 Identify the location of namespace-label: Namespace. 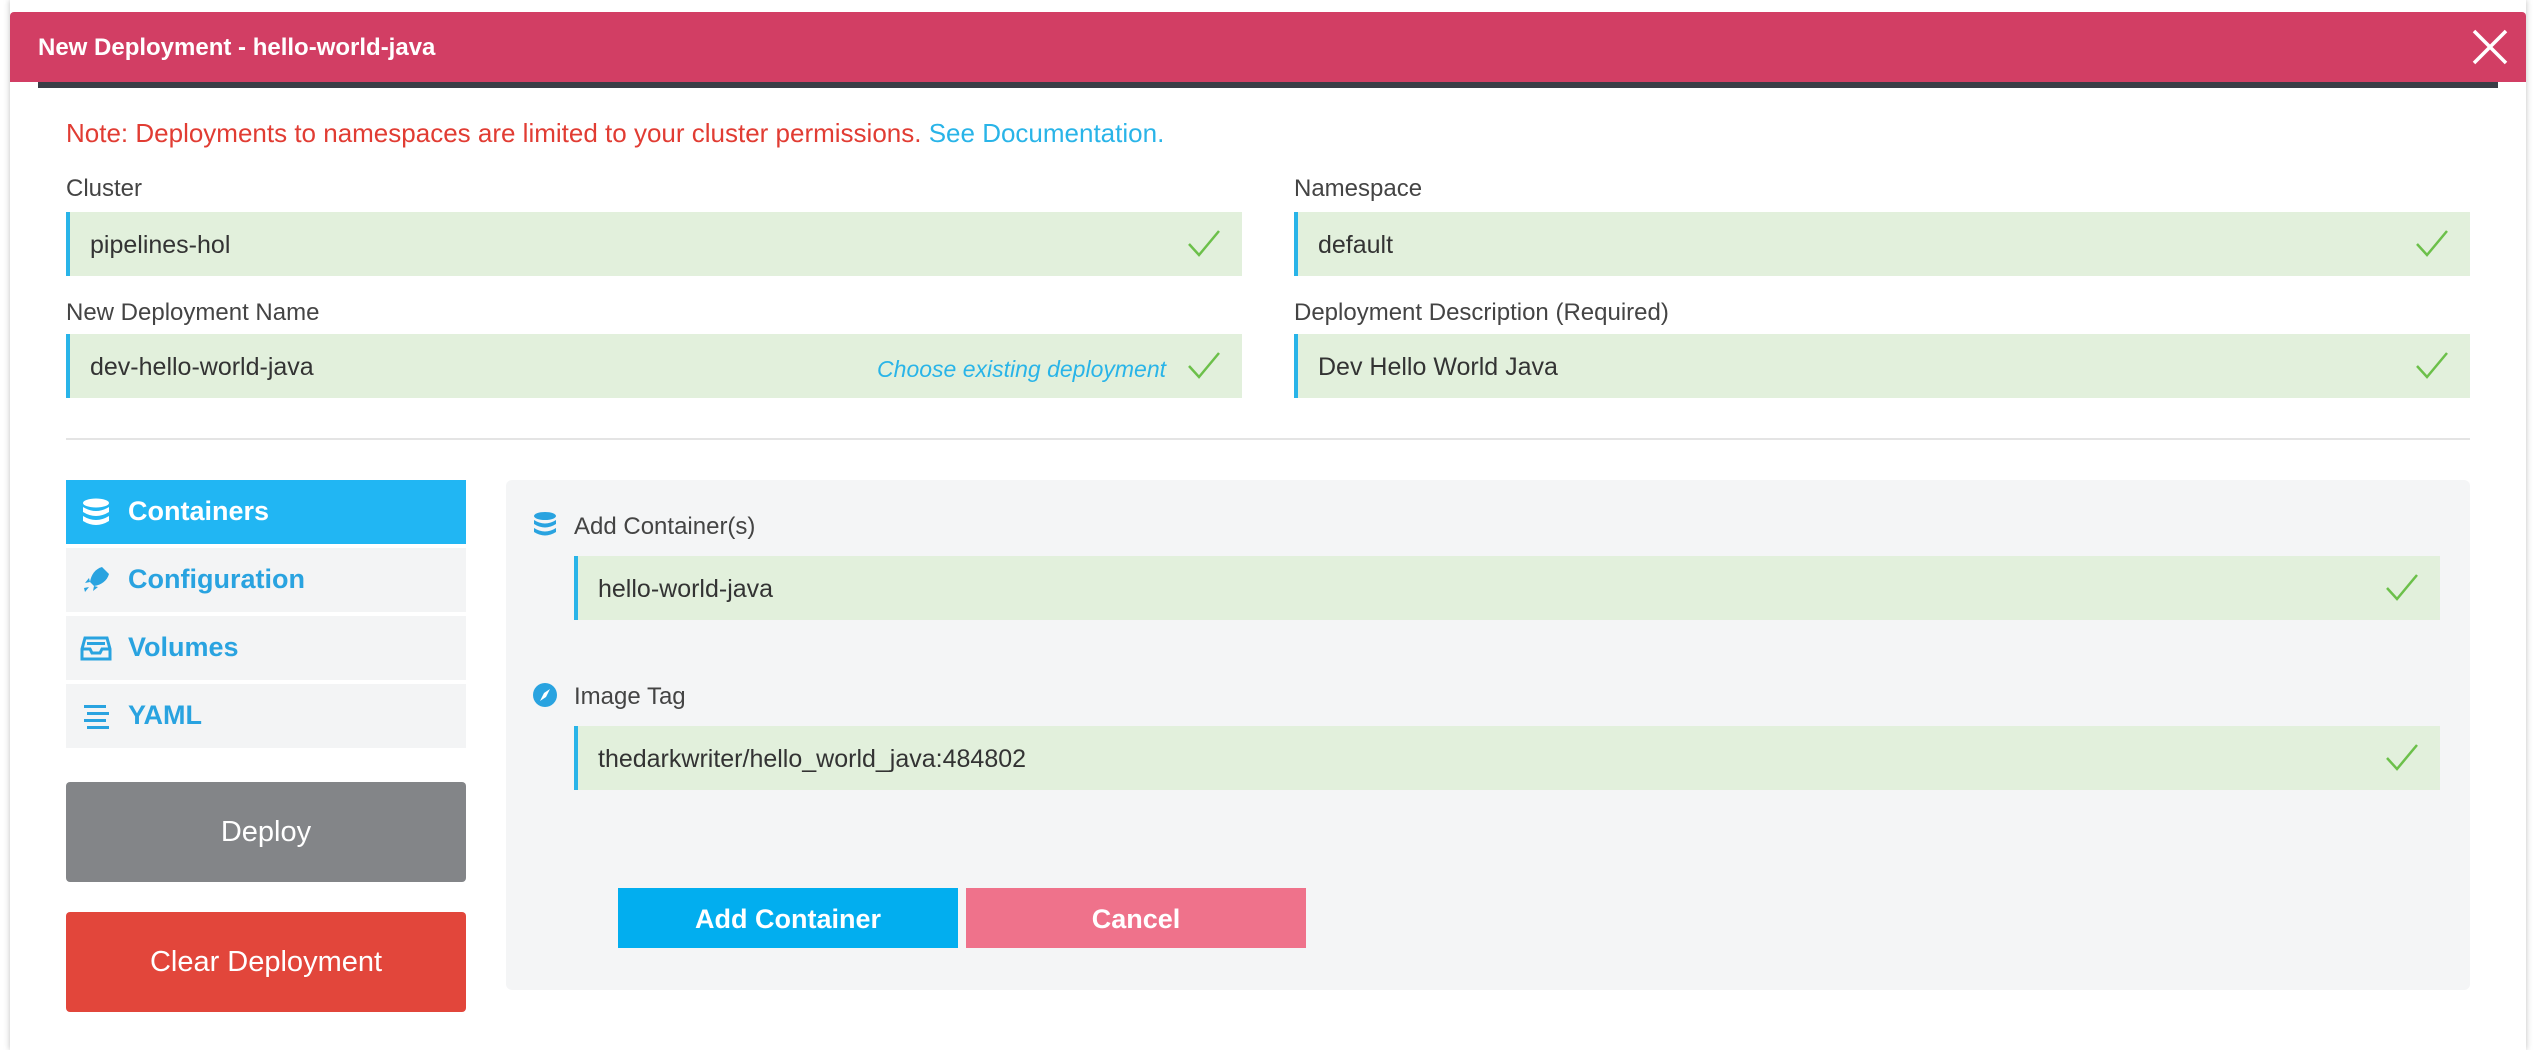
(1358, 188).